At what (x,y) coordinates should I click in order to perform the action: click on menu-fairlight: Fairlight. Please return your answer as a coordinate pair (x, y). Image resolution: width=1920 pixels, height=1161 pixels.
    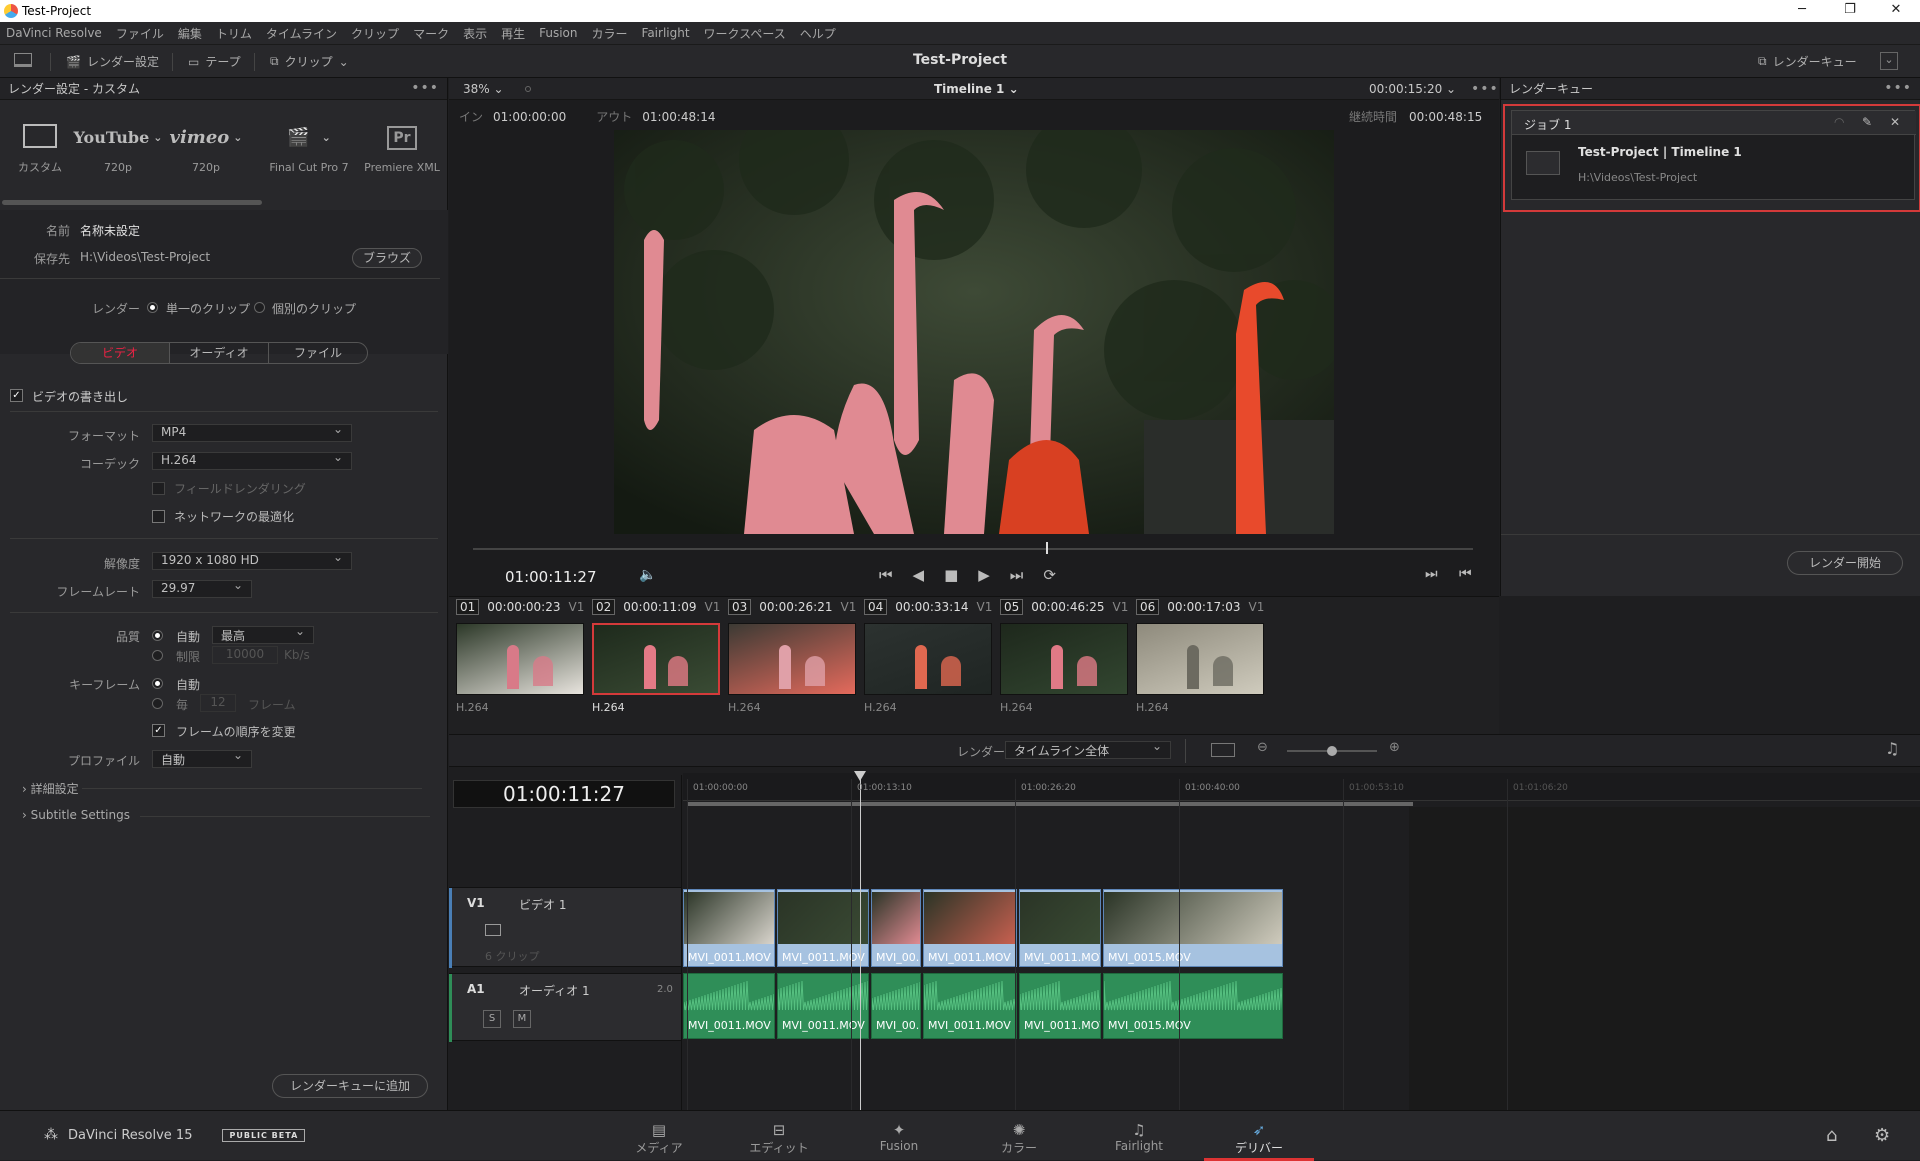
    Looking at the image, I should click on (666, 33).